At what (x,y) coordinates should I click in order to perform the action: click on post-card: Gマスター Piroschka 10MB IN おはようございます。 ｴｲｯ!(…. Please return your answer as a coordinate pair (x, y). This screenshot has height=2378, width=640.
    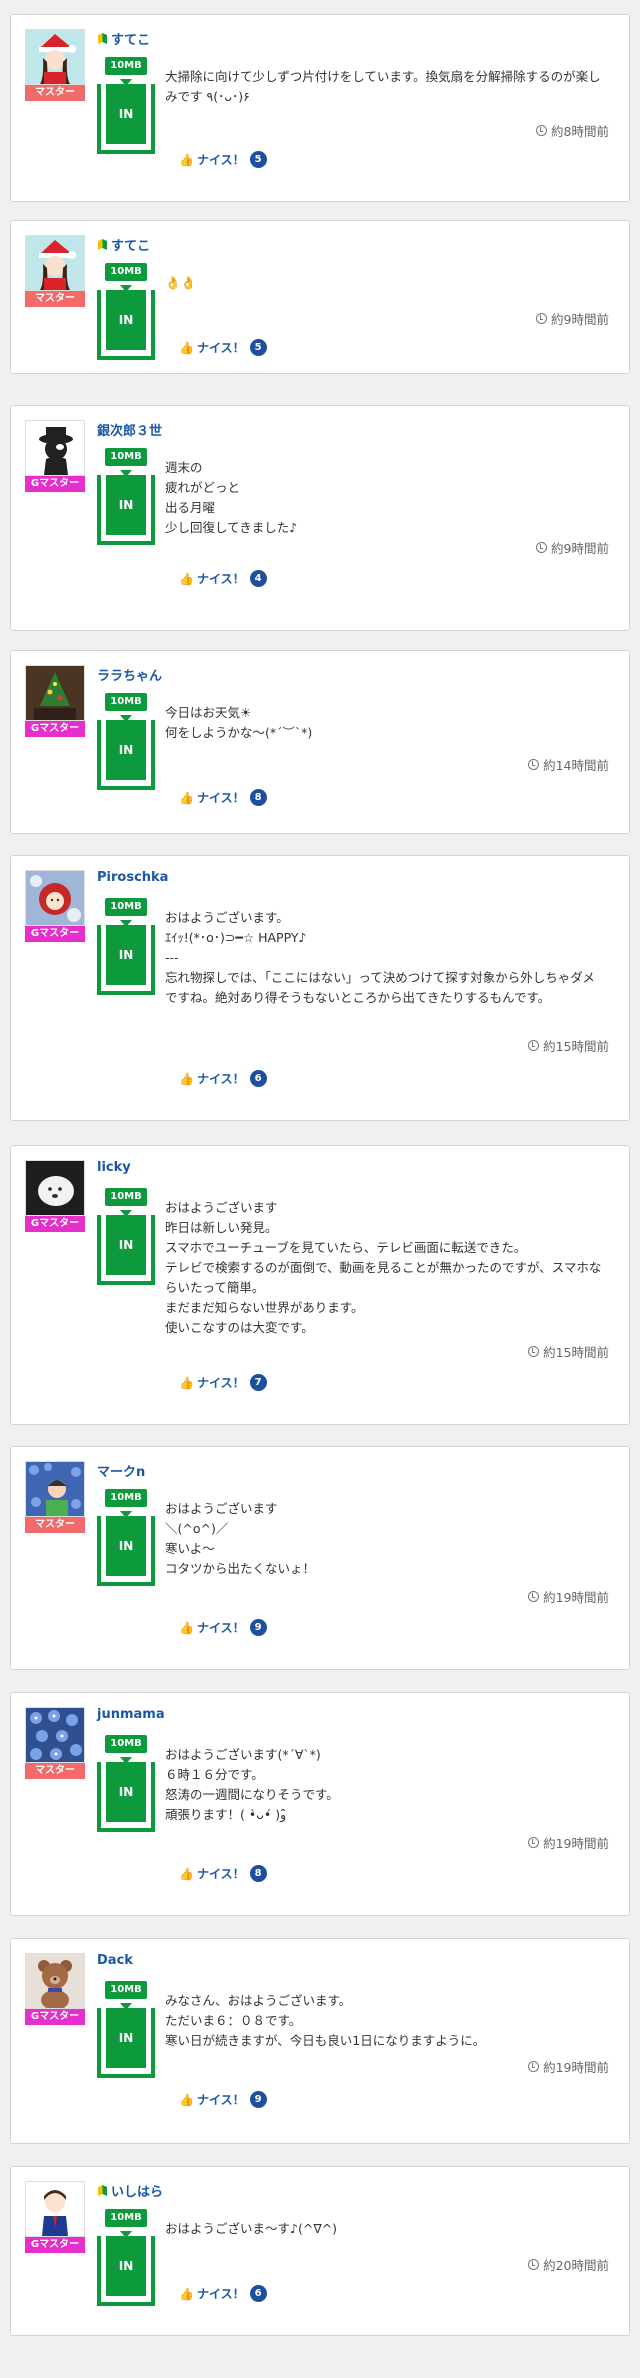
    Looking at the image, I should click on (320, 988).